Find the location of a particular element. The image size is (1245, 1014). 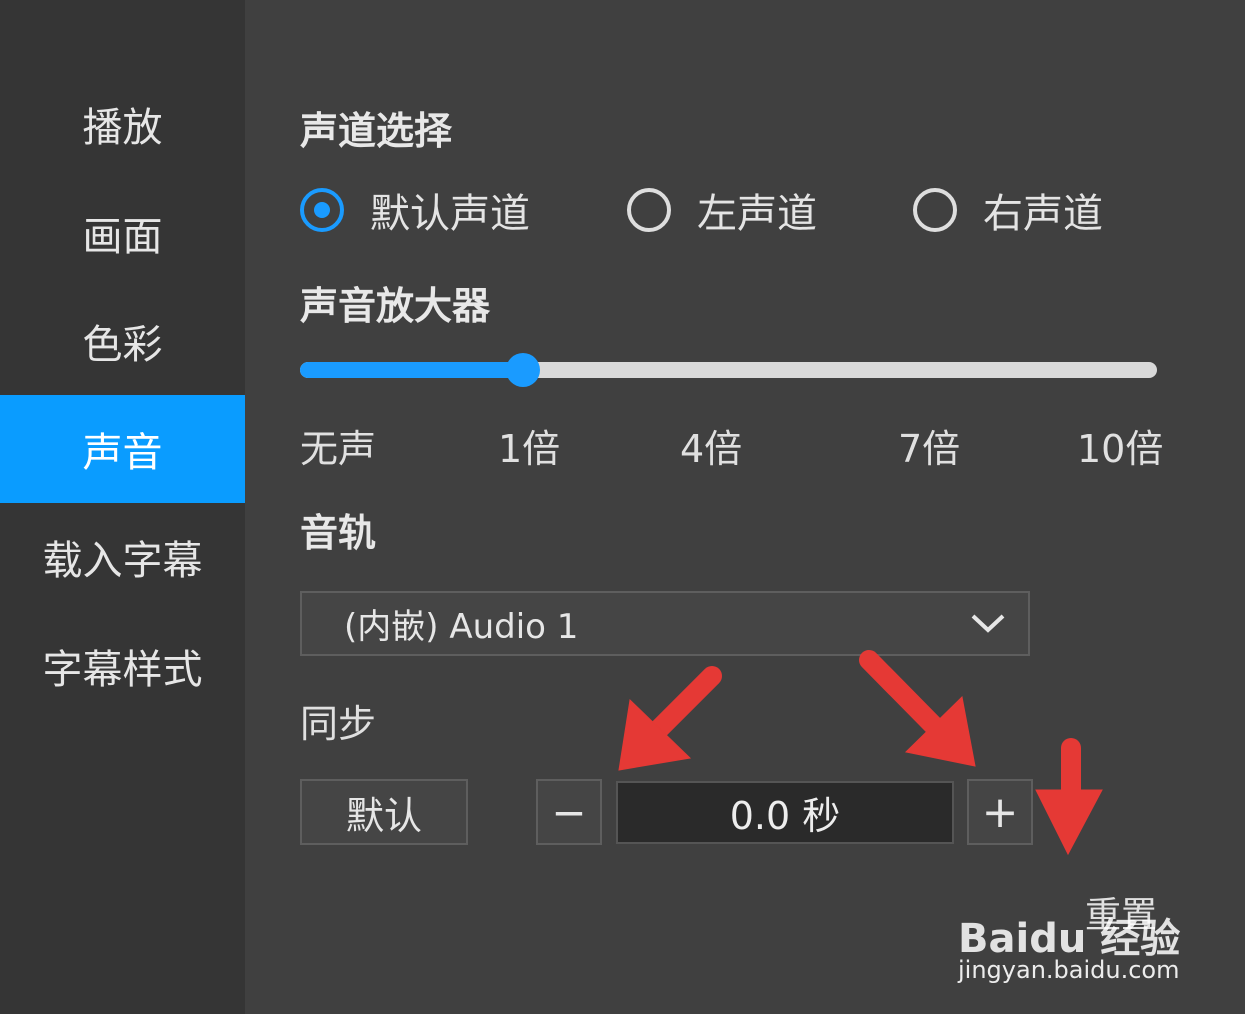

radio-label: 右声道 is located at coordinates (1043, 214).